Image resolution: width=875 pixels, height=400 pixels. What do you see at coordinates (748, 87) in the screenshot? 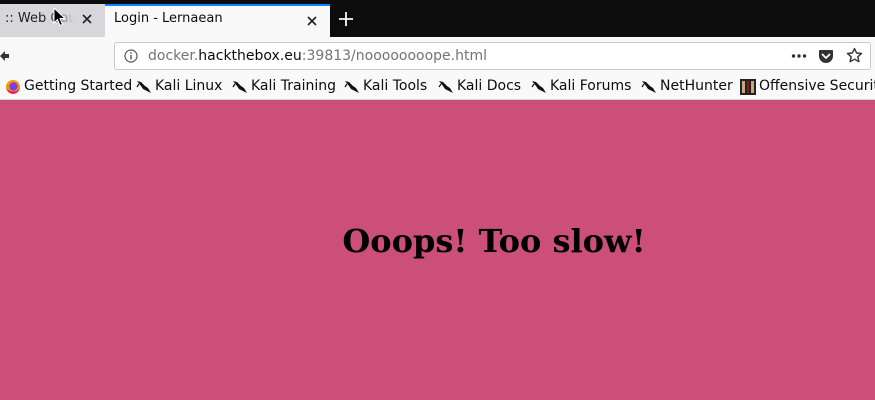
I see `offsec-icon` at bounding box center [748, 87].